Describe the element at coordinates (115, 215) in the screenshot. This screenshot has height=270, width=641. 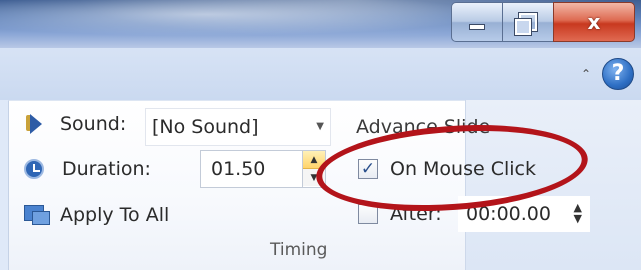
I see `apply-to-all-label: Apply To All` at that location.